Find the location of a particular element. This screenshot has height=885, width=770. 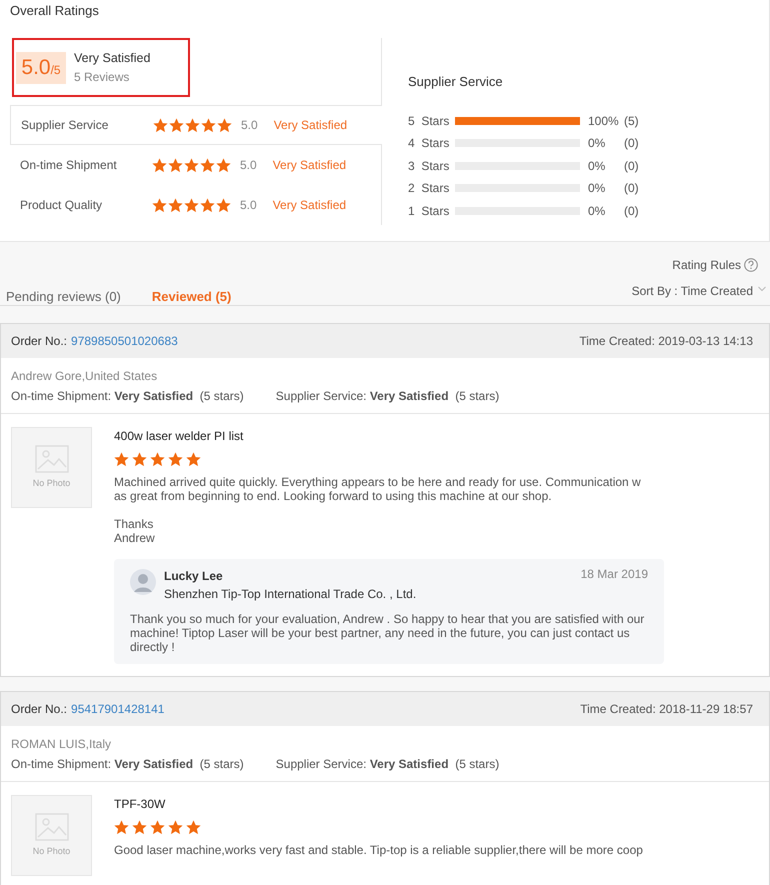

help-icon is located at coordinates (751, 265).